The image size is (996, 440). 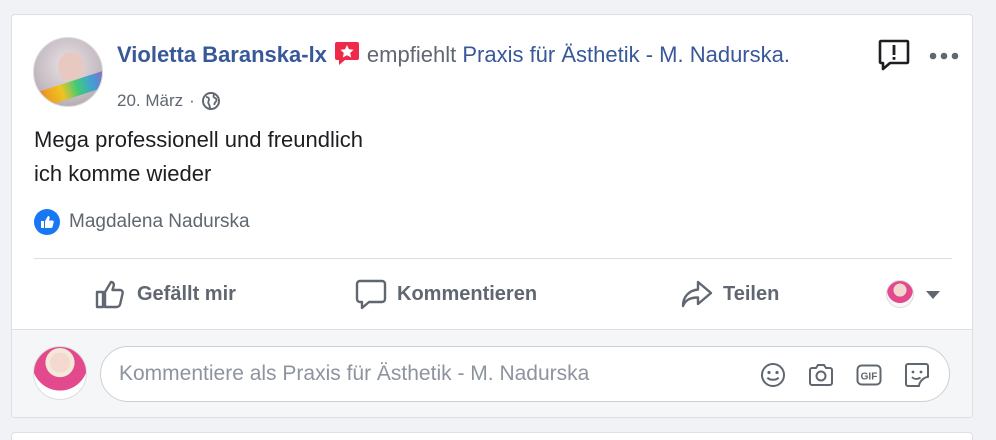 I want to click on recommend-verb: empfiehlt, so click(x=411, y=54).